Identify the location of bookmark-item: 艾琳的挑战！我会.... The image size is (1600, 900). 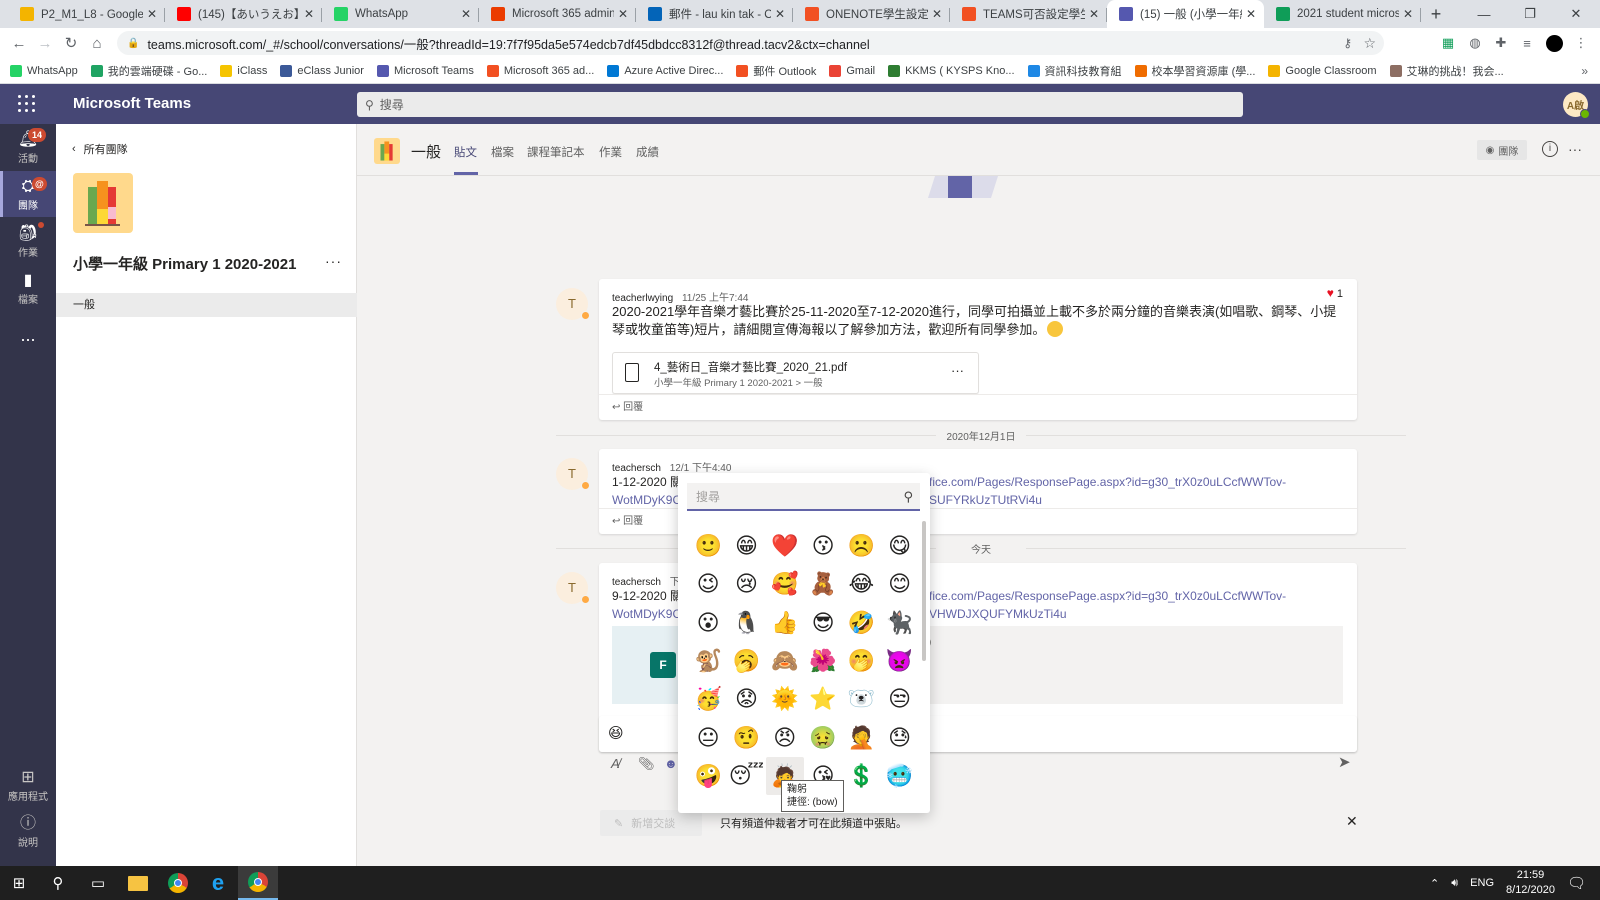
(1446, 71).